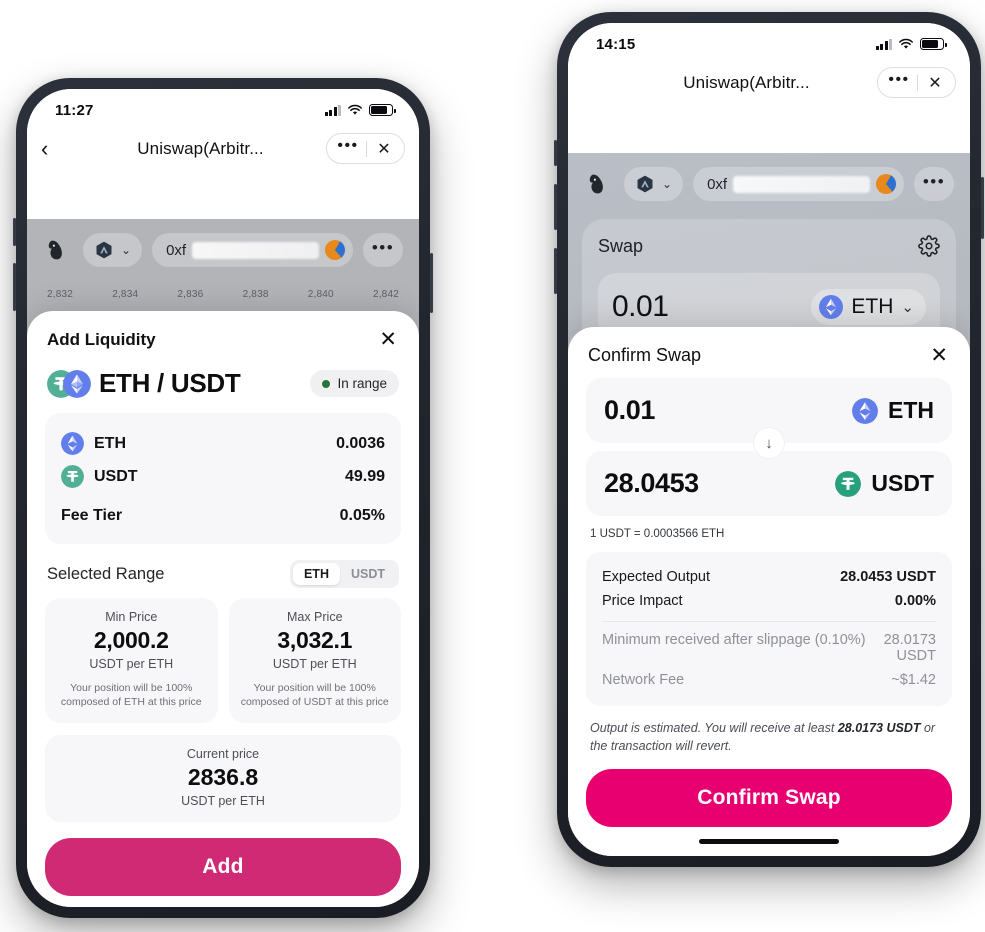  What do you see at coordinates (929, 246) in the screenshot?
I see `gear-icon` at bounding box center [929, 246].